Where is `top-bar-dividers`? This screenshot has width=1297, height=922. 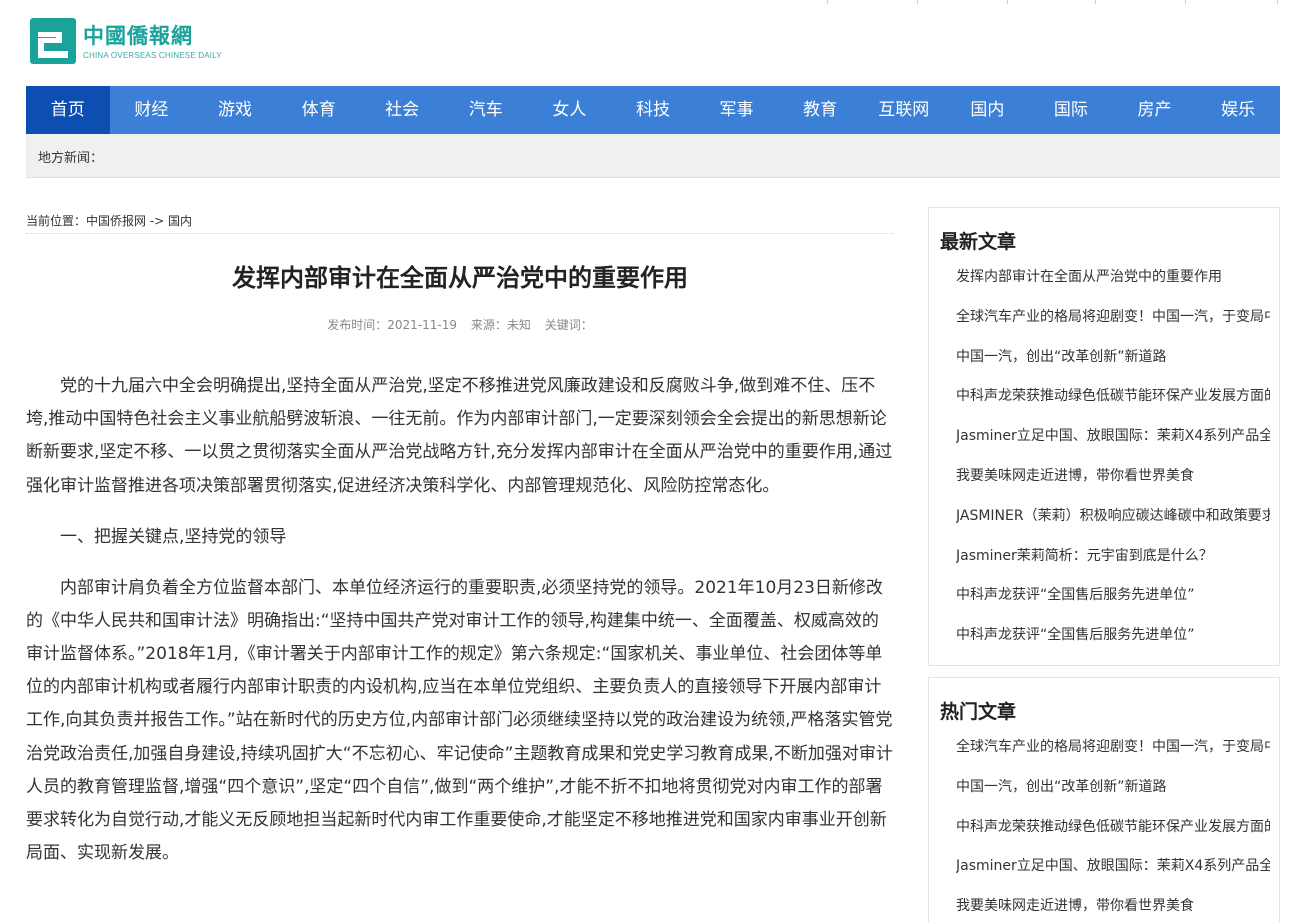 top-bar-dividers is located at coordinates (648, 2).